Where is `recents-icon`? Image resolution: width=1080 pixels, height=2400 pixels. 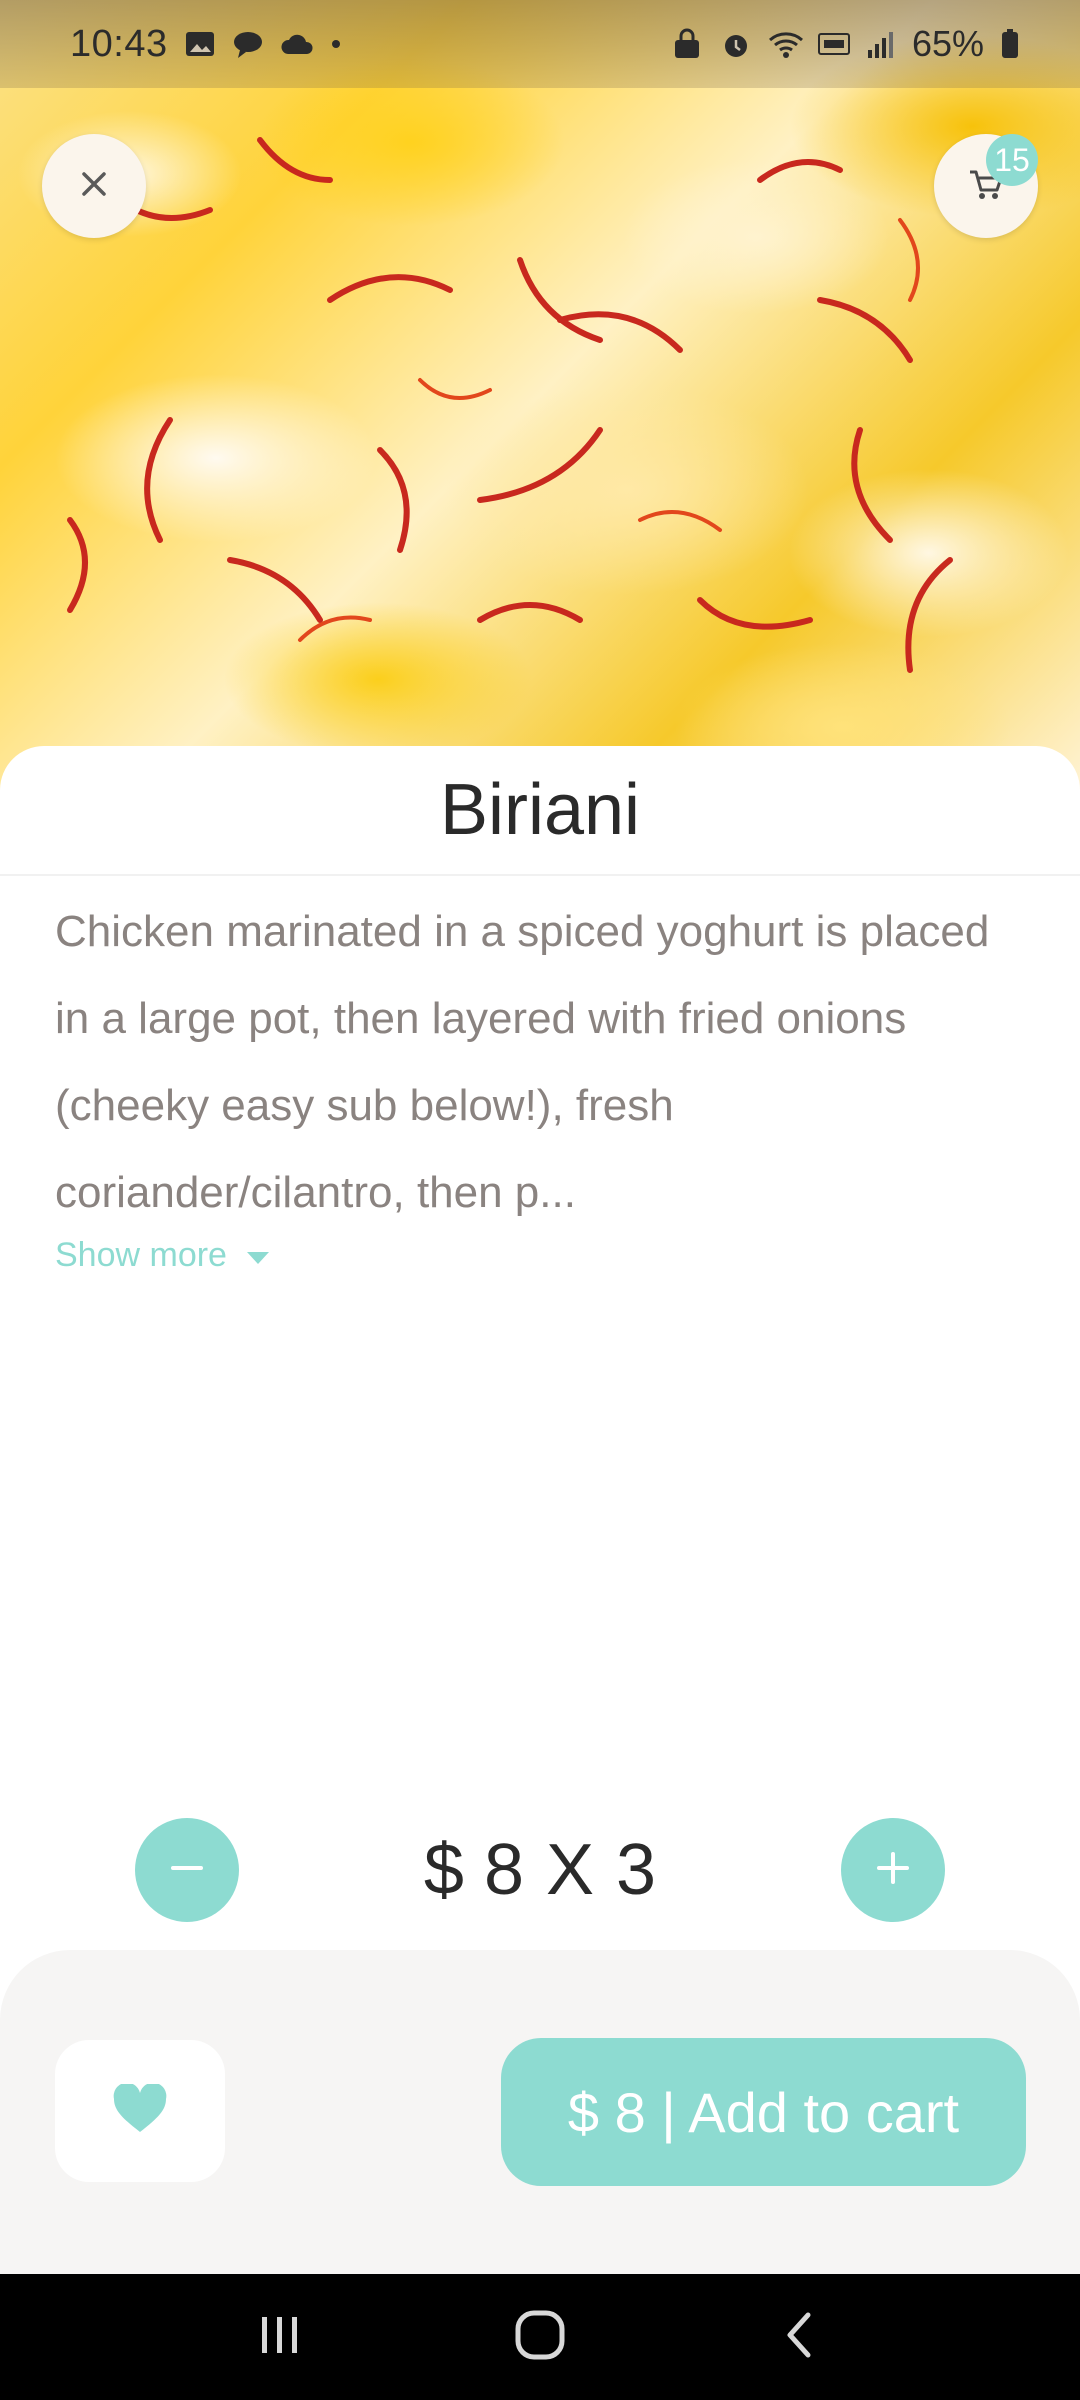
recents-icon is located at coordinates (280, 2337).